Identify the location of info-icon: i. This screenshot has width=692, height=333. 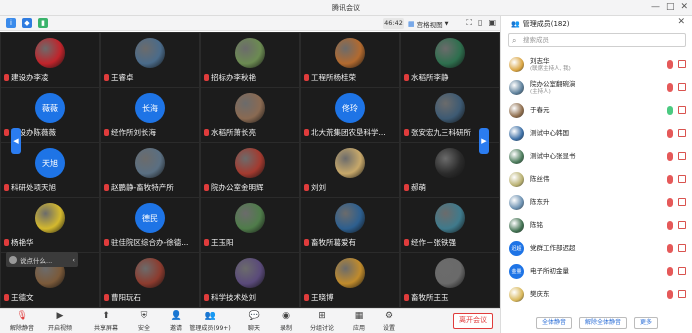
(11, 23).